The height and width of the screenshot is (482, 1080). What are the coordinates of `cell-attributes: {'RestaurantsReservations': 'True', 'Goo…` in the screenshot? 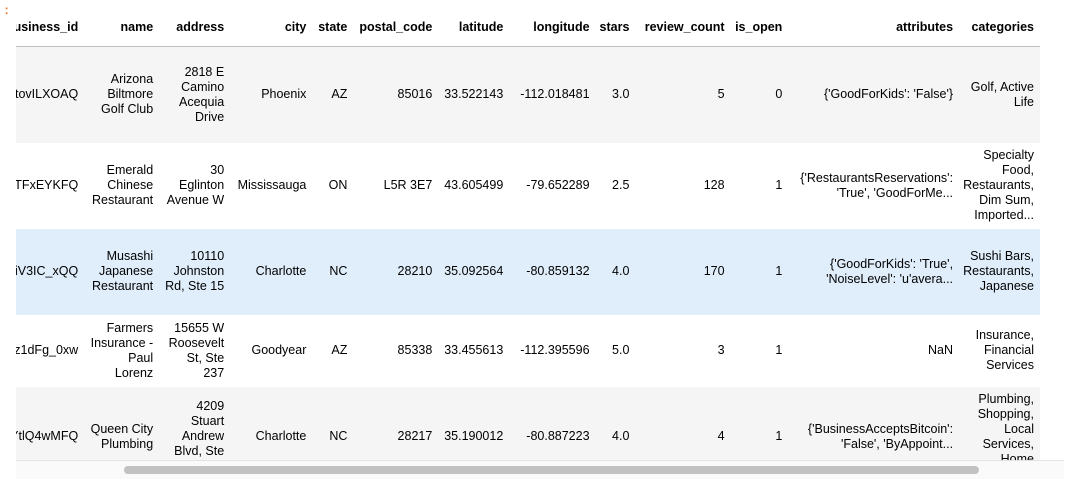 It's located at (877, 185).